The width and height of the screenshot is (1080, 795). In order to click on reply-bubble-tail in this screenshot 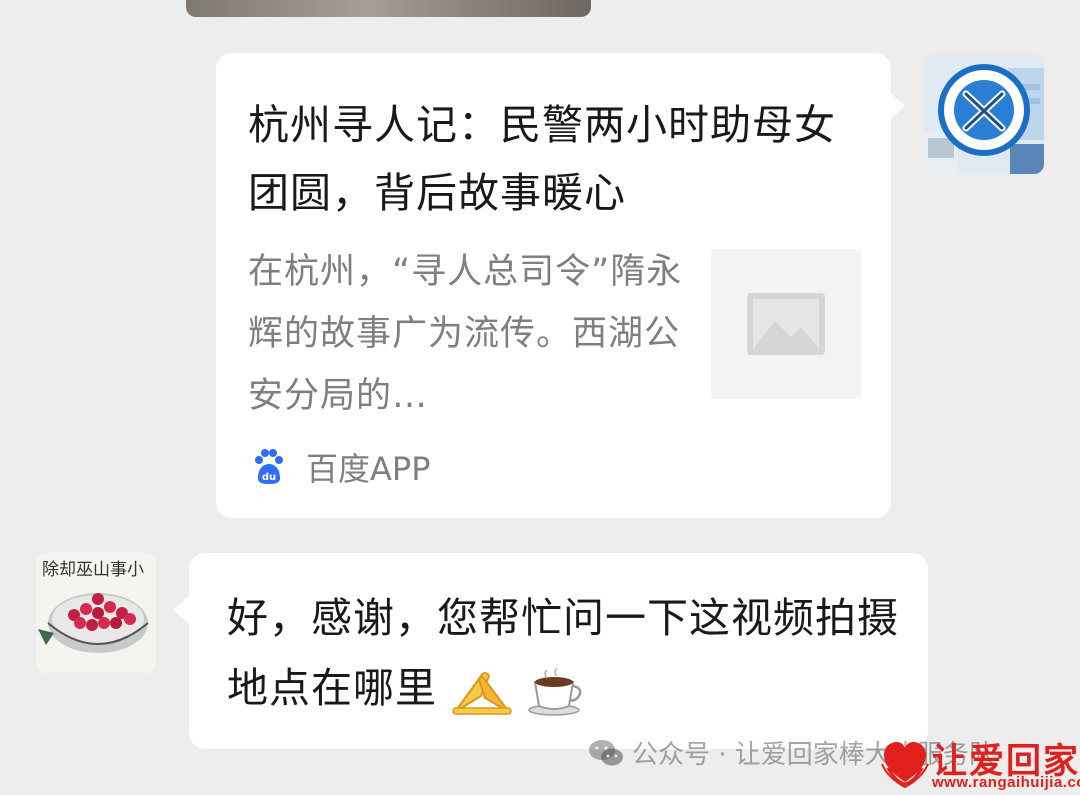, I will do `click(181, 610)`.